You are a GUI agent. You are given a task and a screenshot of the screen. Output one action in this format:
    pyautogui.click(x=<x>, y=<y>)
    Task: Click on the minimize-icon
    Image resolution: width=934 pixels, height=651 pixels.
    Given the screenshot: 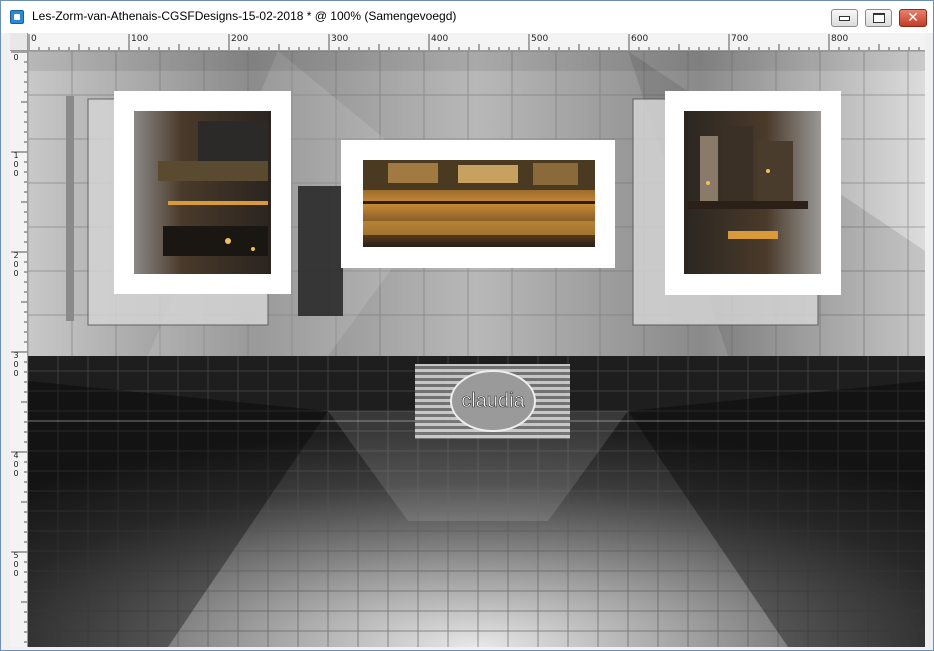 What is the action you would take?
    pyautogui.click(x=844, y=18)
    